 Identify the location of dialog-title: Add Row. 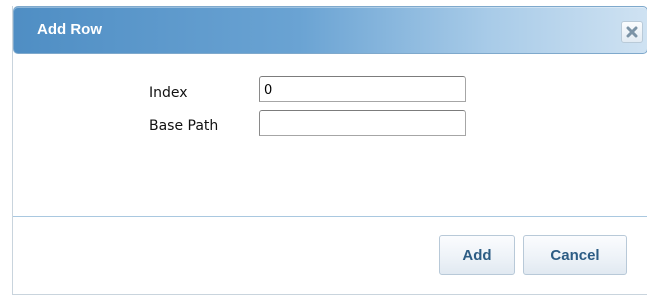
(69, 29).